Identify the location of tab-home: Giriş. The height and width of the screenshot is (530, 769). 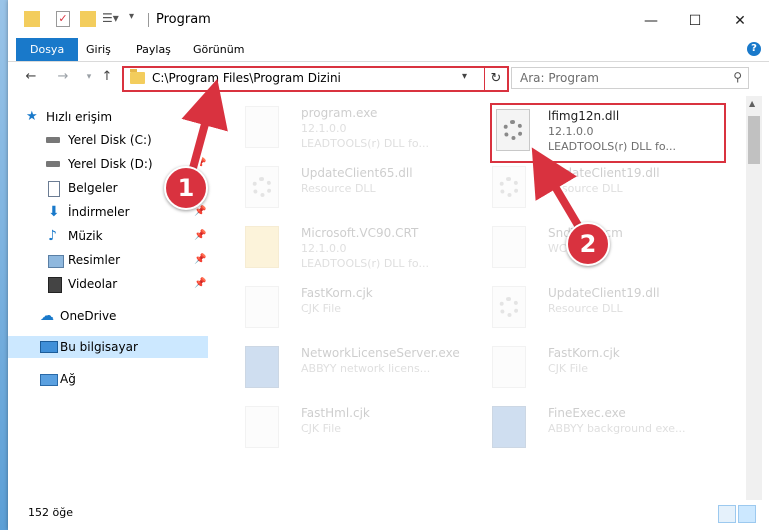
(98, 49).